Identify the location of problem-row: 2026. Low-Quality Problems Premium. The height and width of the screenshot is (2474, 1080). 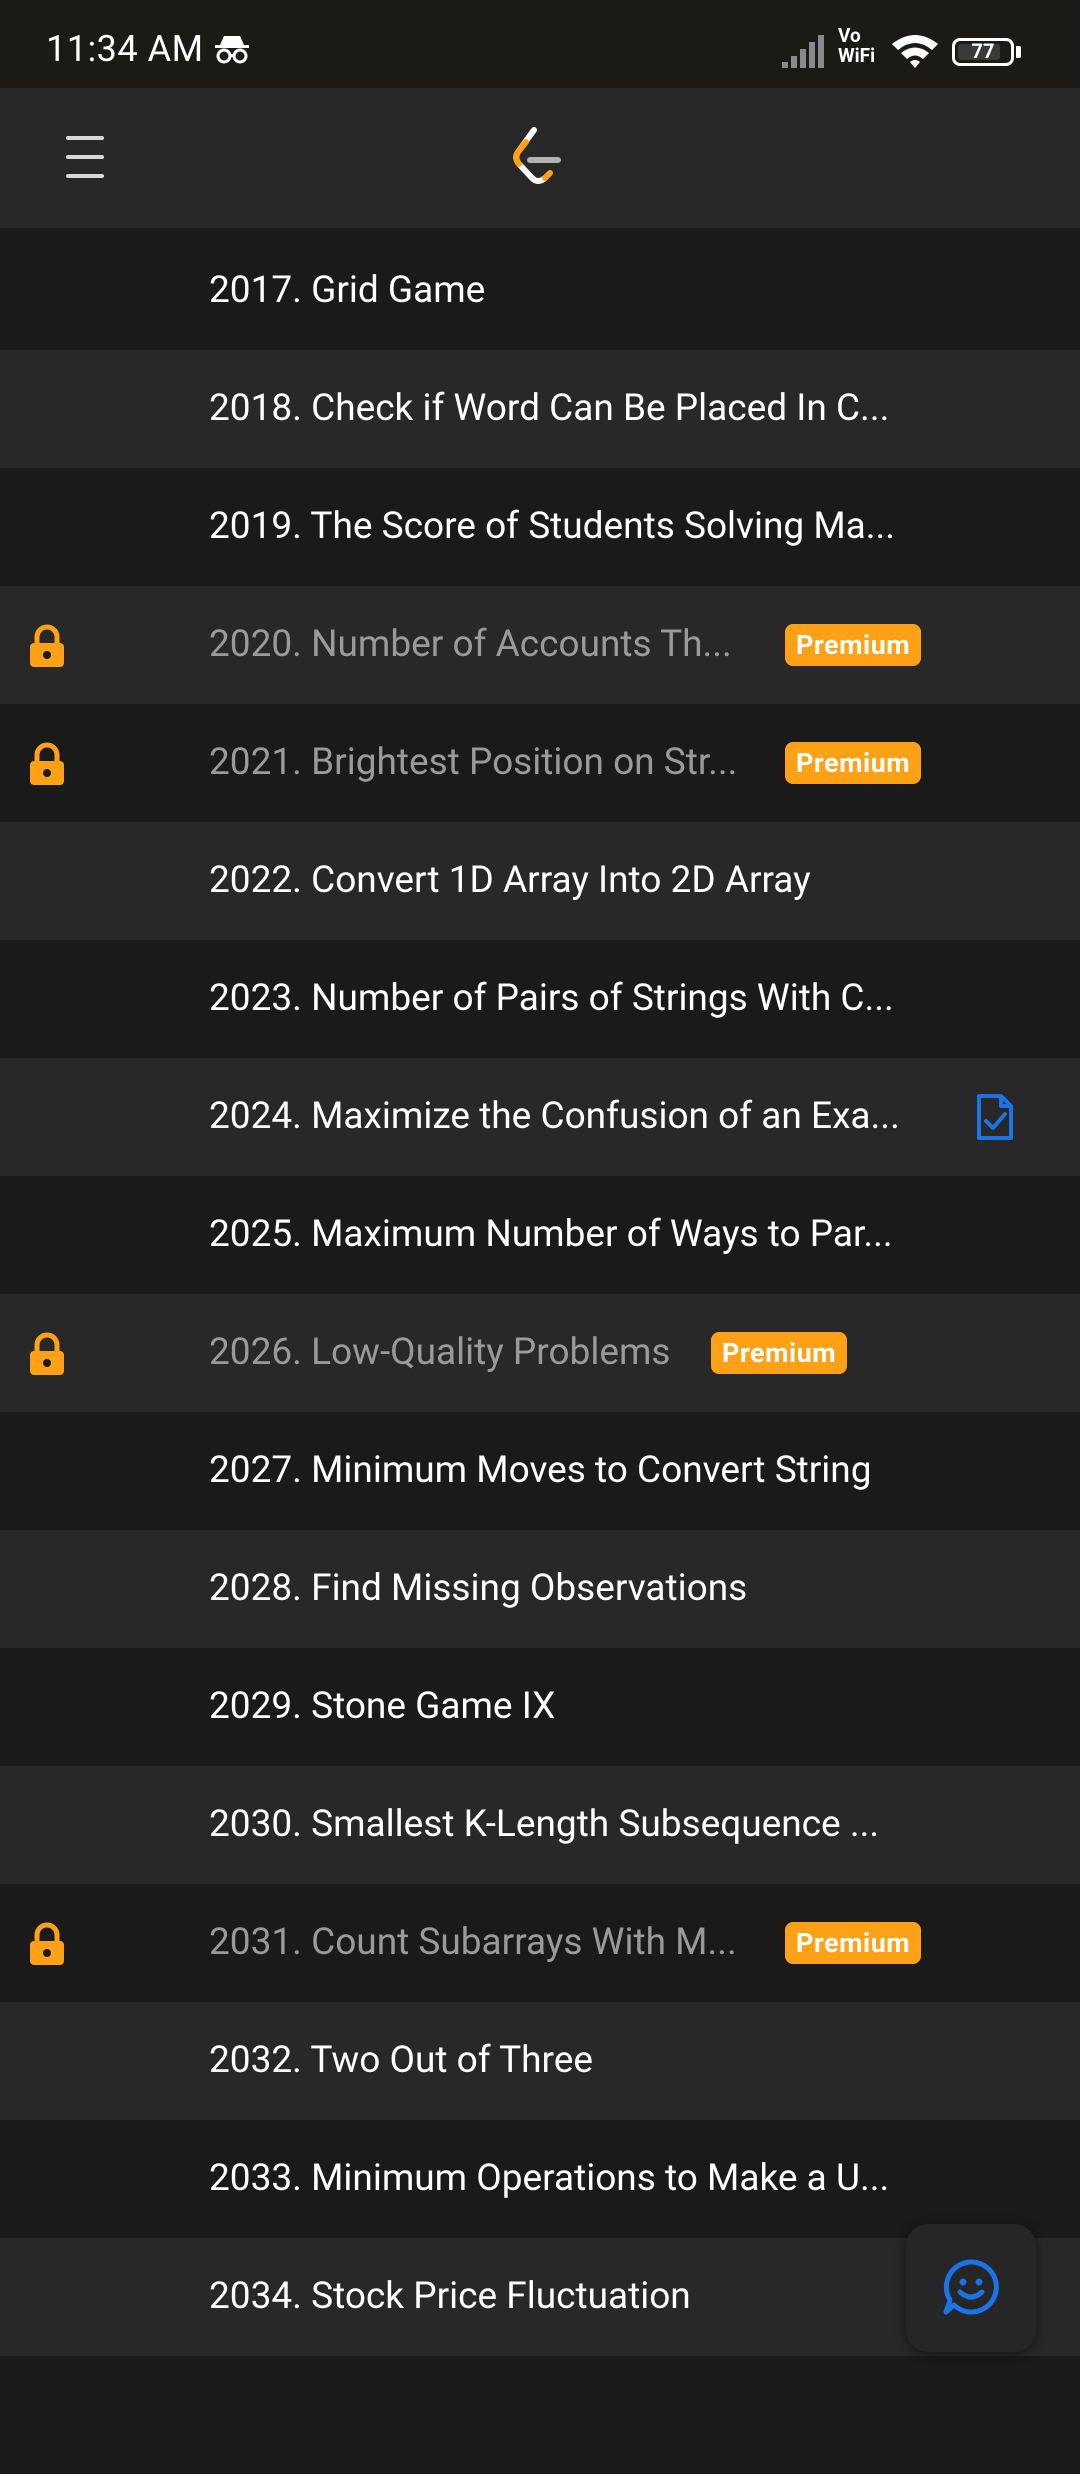
(540, 1353).